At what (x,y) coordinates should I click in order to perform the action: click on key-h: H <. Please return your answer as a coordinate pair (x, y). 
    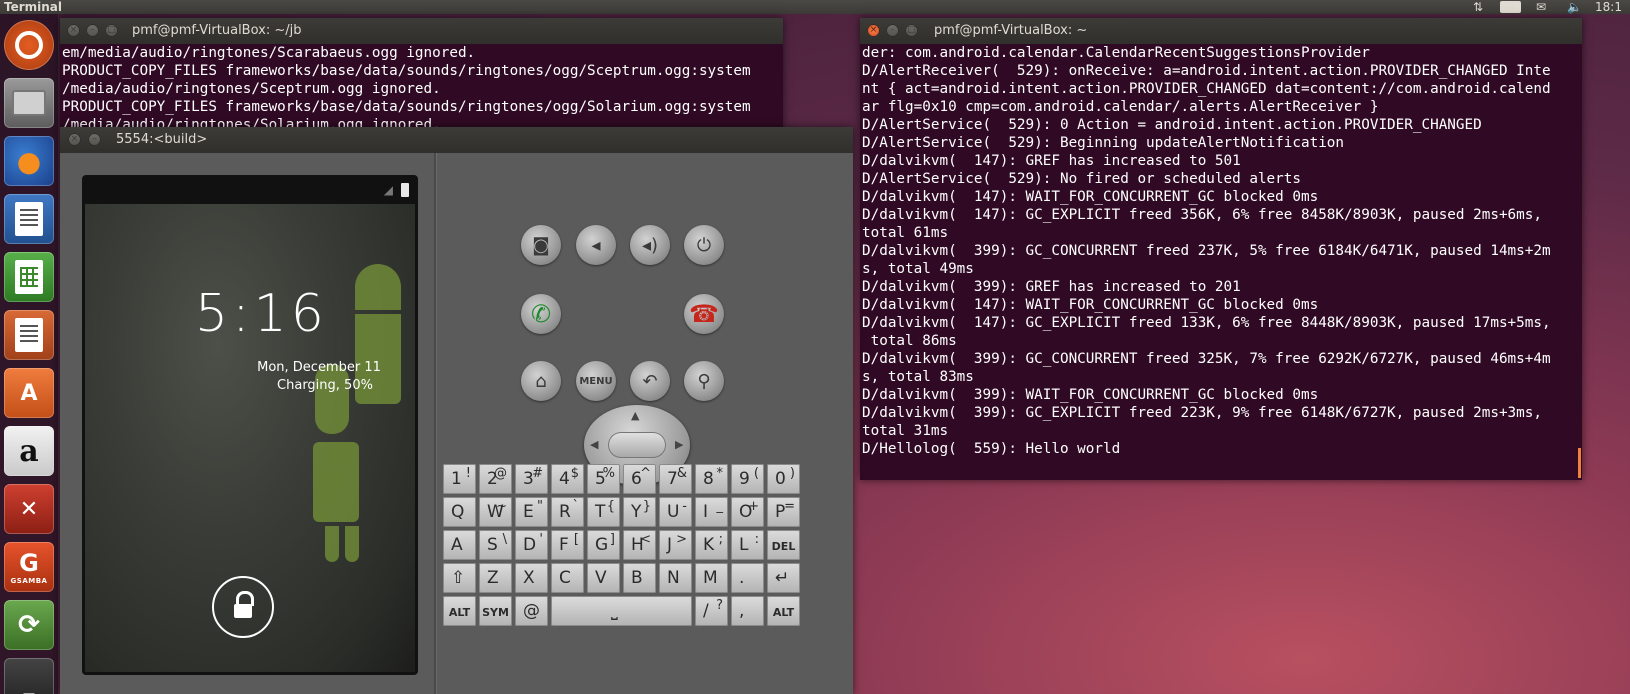
    Looking at the image, I should click on (639, 545).